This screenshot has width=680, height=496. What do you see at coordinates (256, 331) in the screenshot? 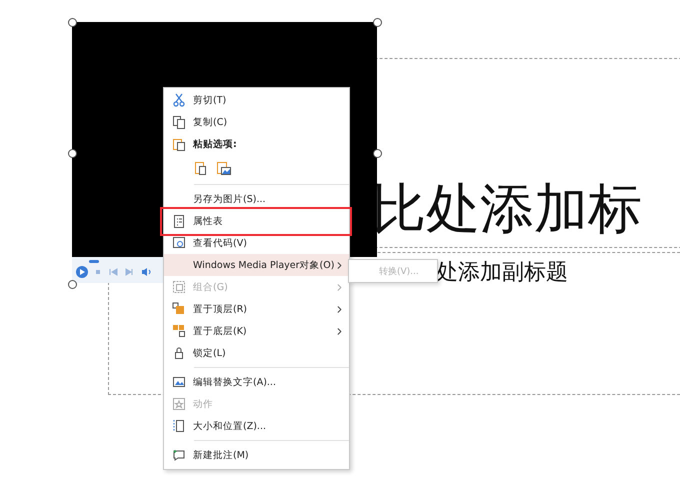
I see `menu-item: 置于底层(K)` at bounding box center [256, 331].